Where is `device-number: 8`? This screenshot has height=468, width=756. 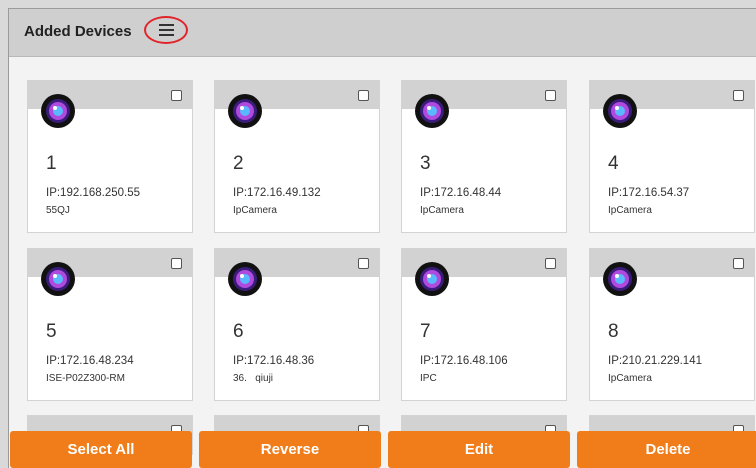 device-number: 8 is located at coordinates (613, 331).